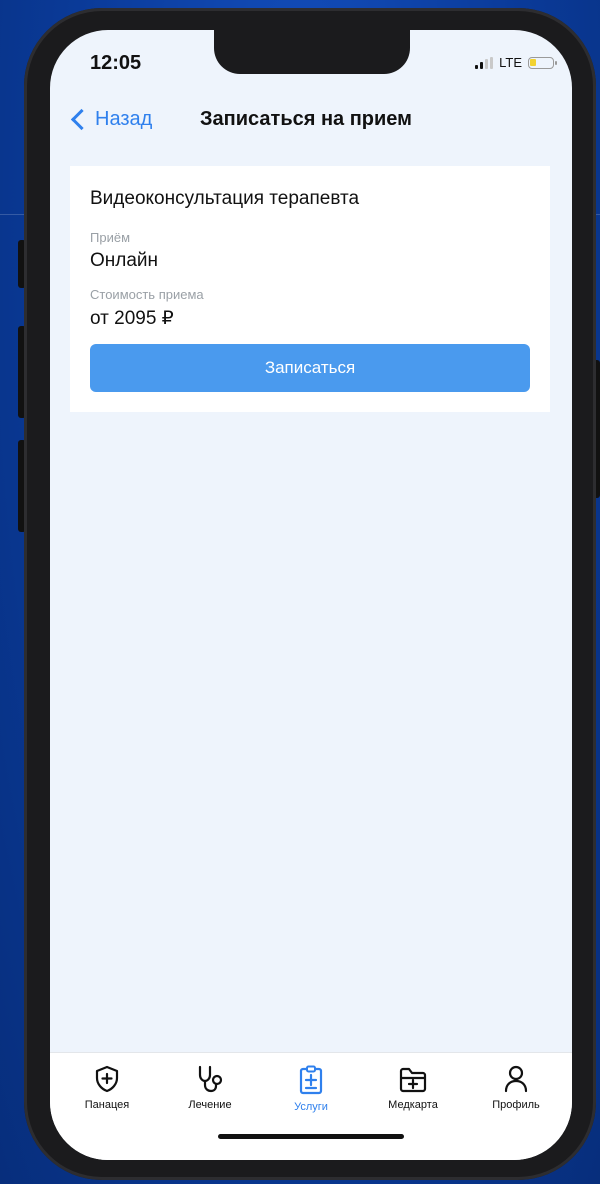 This screenshot has height=1184, width=600. I want to click on stethoscope-icon, so click(210, 1079).